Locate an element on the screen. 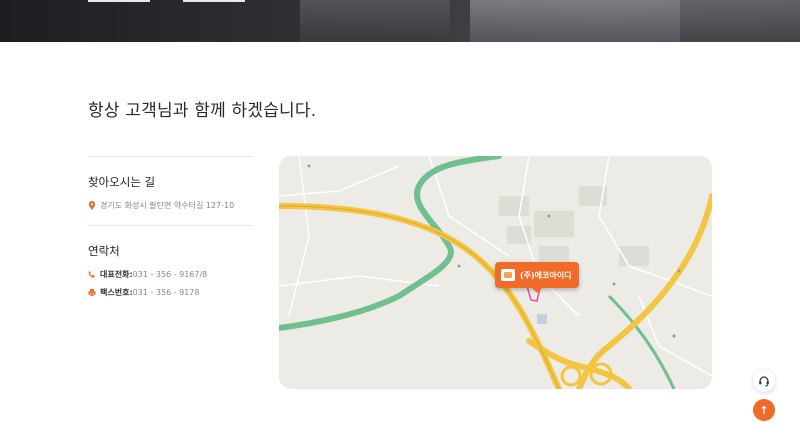  fax-value: 031 - 356 - 9178 is located at coordinates (166, 292).